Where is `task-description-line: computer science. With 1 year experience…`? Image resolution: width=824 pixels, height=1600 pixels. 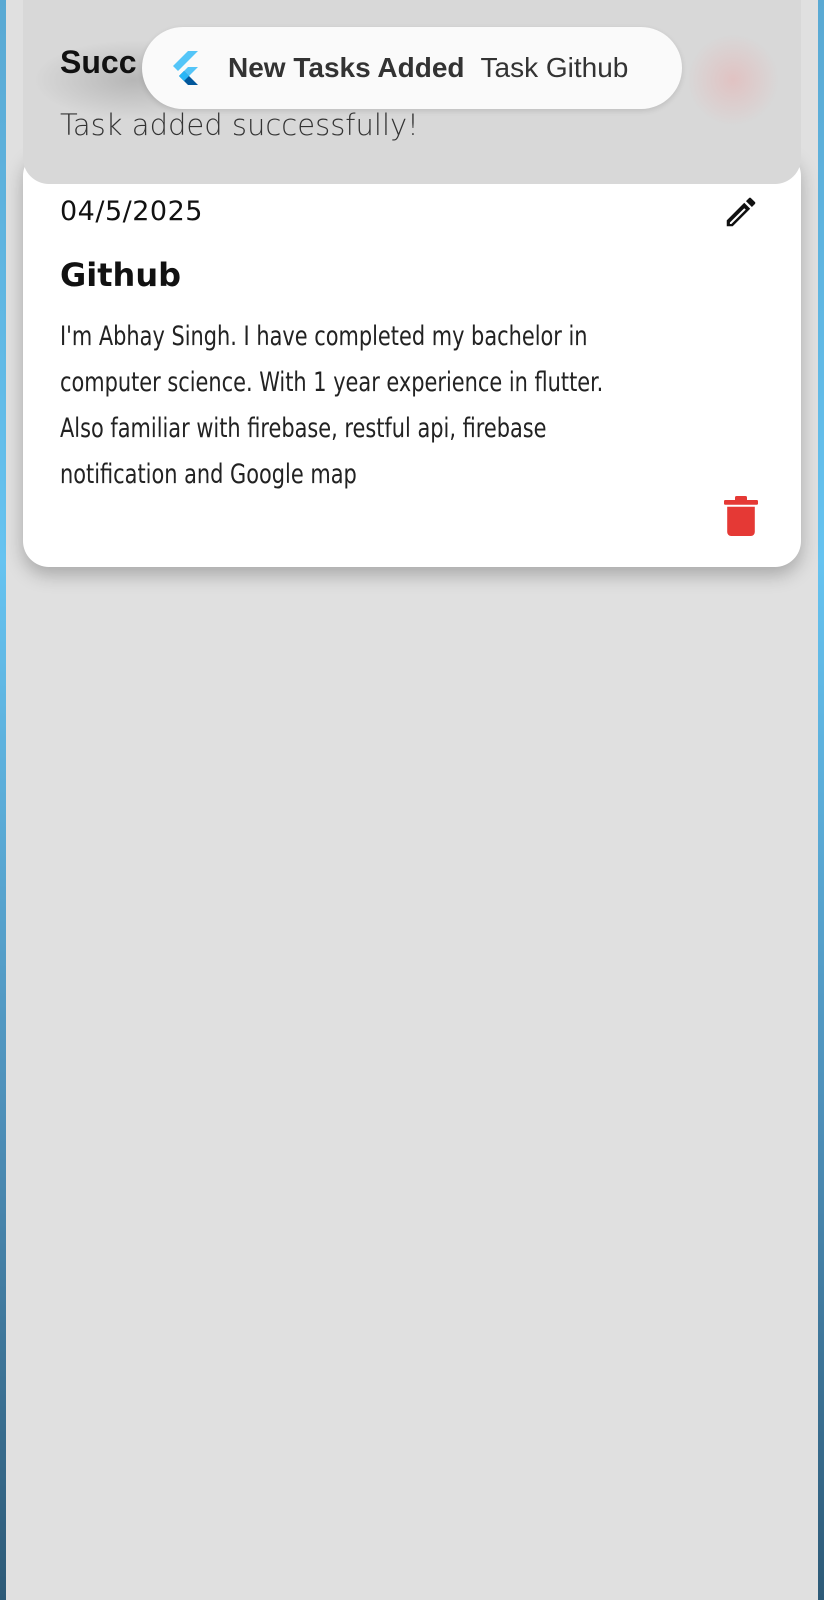
task-description-line: computer science. With 1 year experience… is located at coordinates (332, 382).